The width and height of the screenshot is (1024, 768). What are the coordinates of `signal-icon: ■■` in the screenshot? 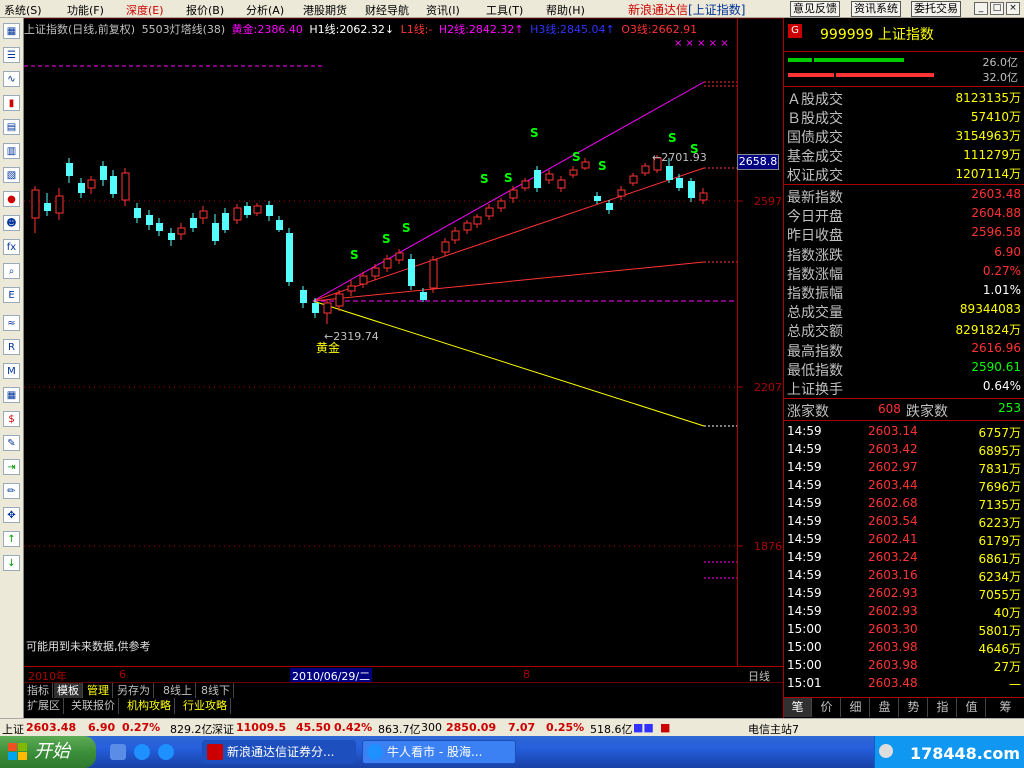 It's located at (643, 727).